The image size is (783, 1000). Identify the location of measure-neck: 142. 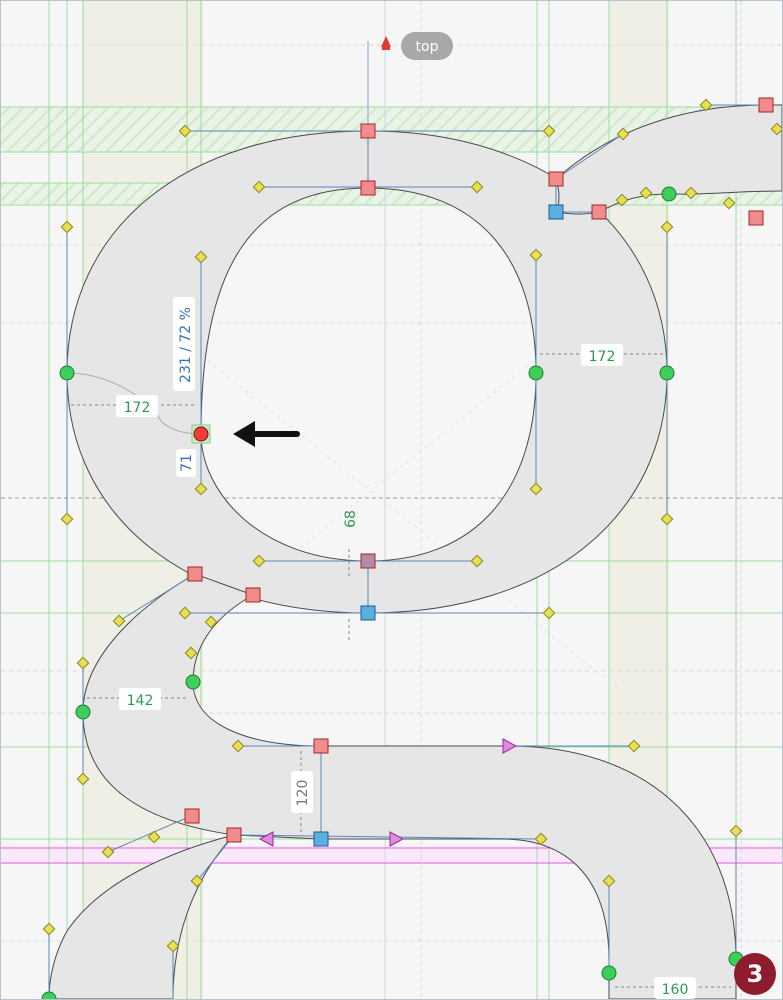
(140, 701).